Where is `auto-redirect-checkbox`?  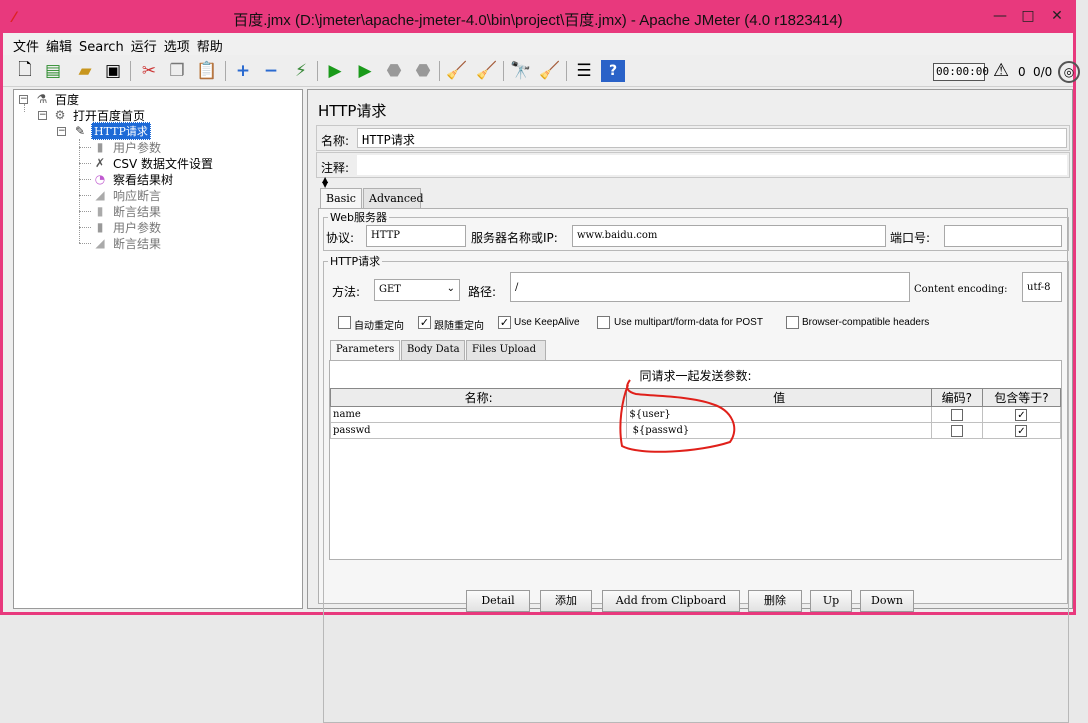 auto-redirect-checkbox is located at coordinates (344, 322).